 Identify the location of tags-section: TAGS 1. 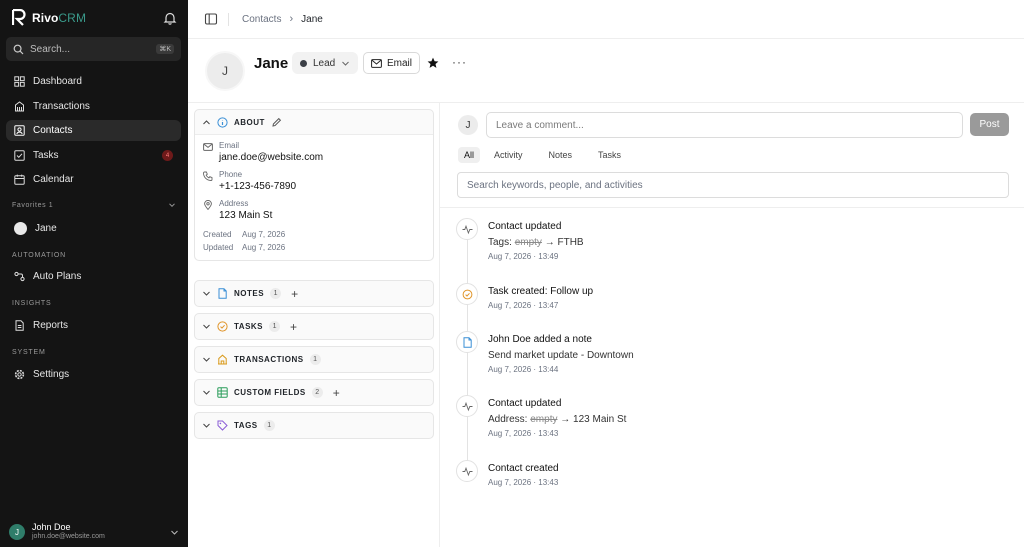
(314, 425).